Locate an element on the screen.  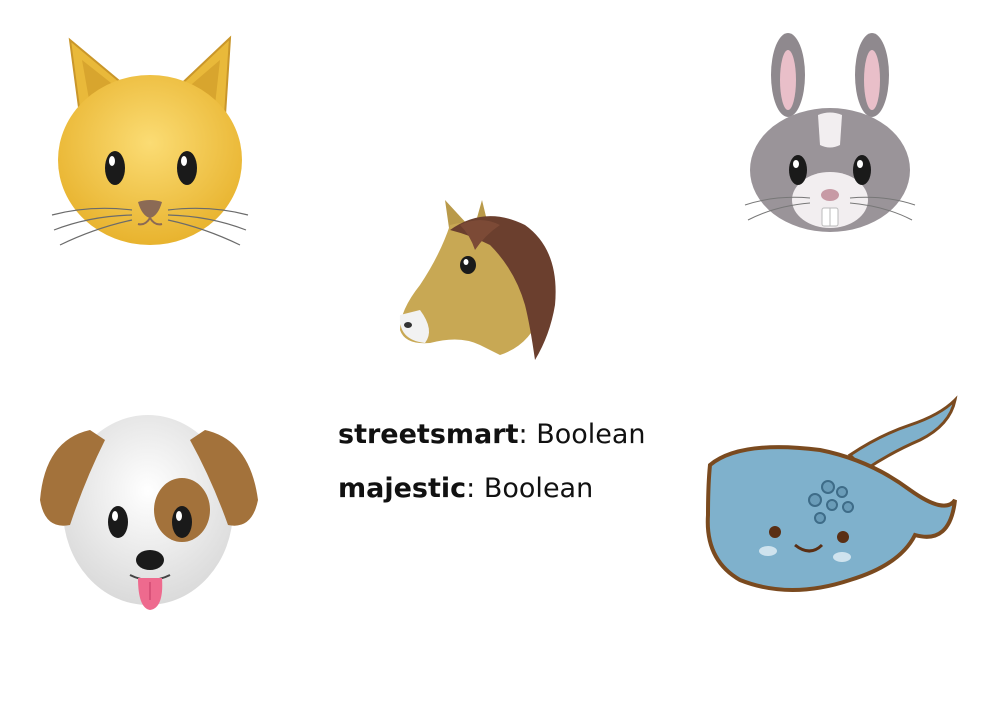
property-streetsmart: streetsmart: Boolean is located at coordinates (492, 435).